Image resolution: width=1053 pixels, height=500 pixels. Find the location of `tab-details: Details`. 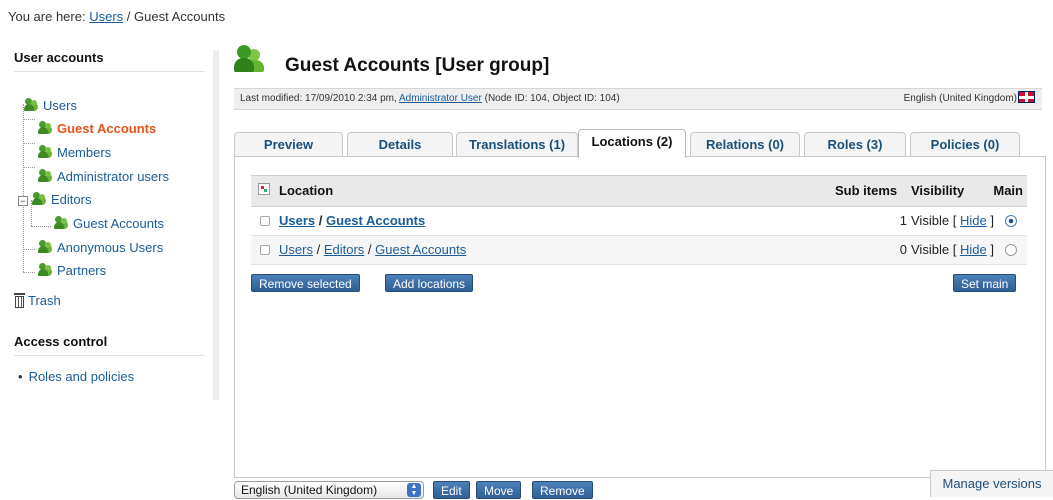

tab-details: Details is located at coordinates (400, 144).